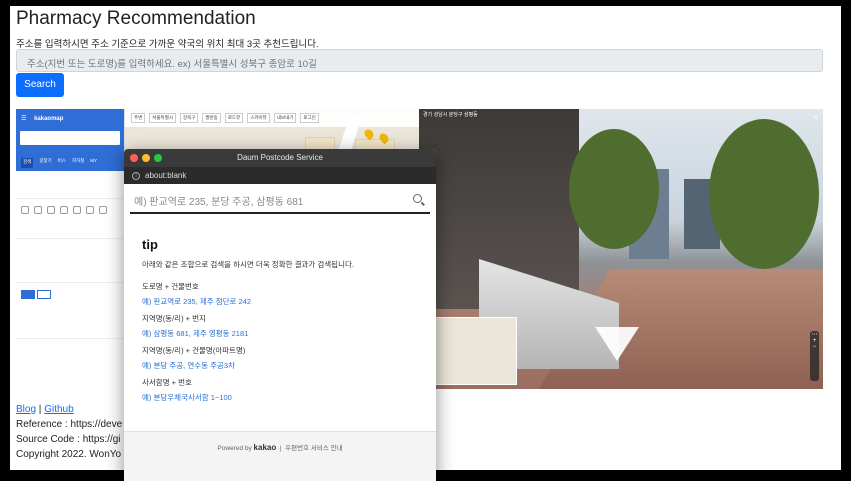 The height and width of the screenshot is (481, 851). I want to click on menu-icon: ☰, so click(23, 119).